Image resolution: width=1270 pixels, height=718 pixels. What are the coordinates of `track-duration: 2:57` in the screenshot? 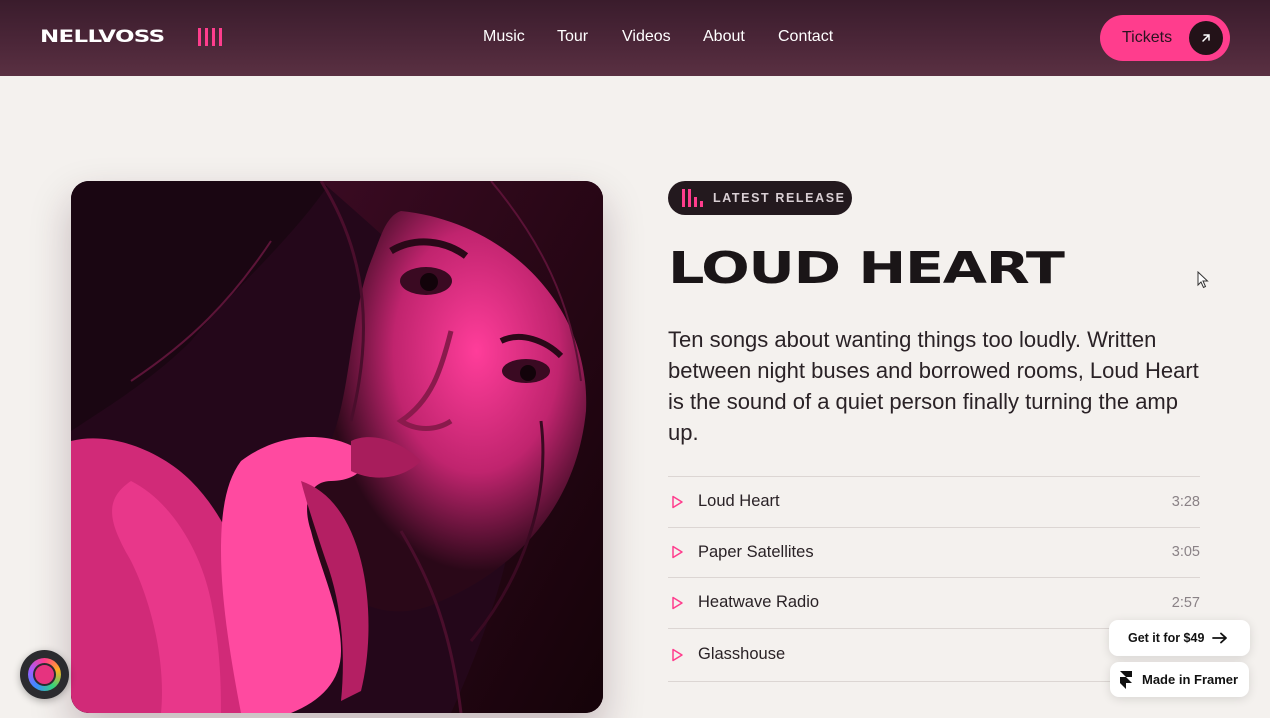 It's located at (1185, 602).